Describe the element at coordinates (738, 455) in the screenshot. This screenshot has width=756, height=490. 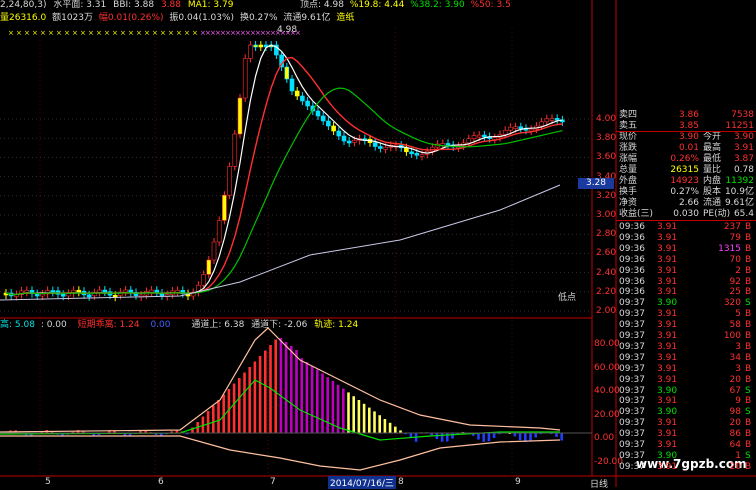
I see `trade-volume: 1` at that location.